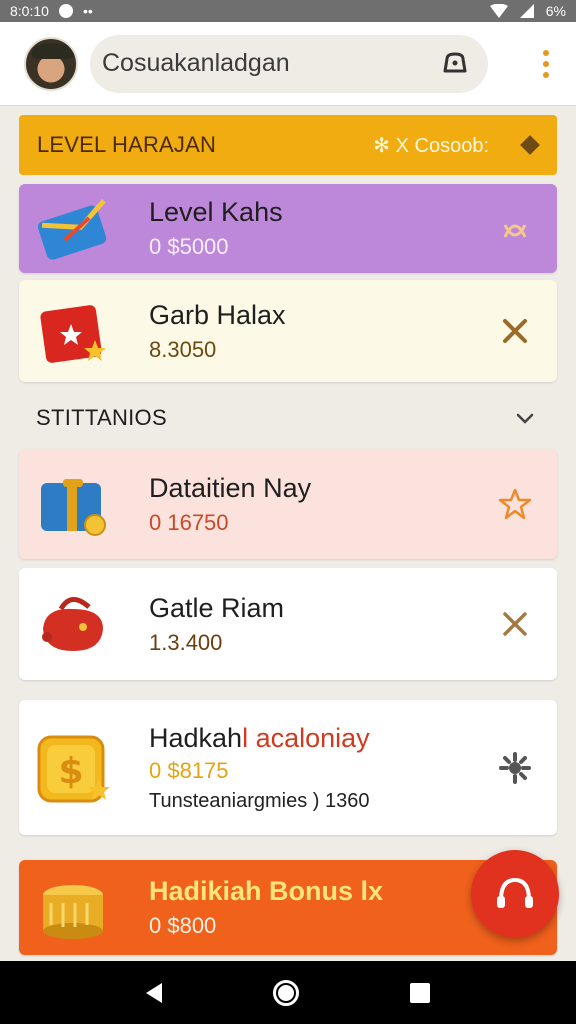  What do you see at coordinates (189, 770) in the screenshot?
I see `card-subtitle: 0 $8175` at bounding box center [189, 770].